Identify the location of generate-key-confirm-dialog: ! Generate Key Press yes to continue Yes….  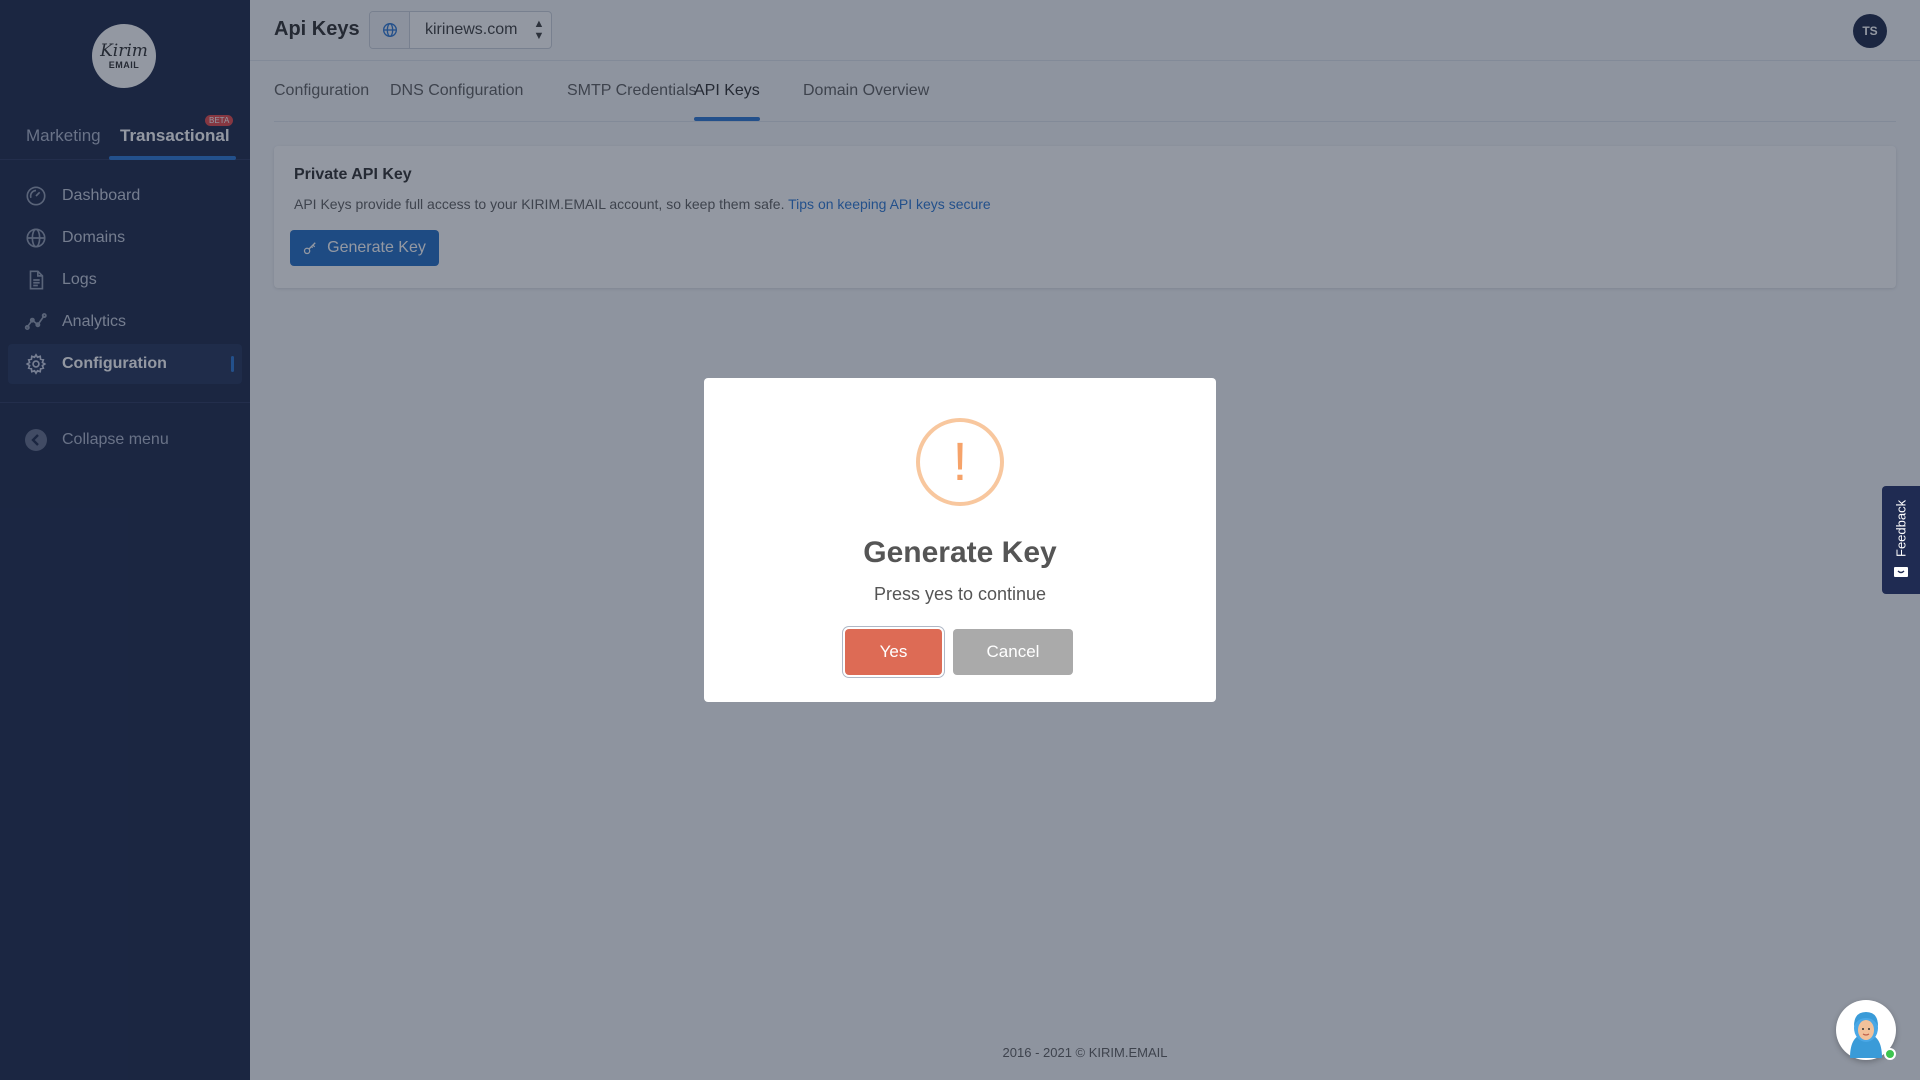
(960, 540).